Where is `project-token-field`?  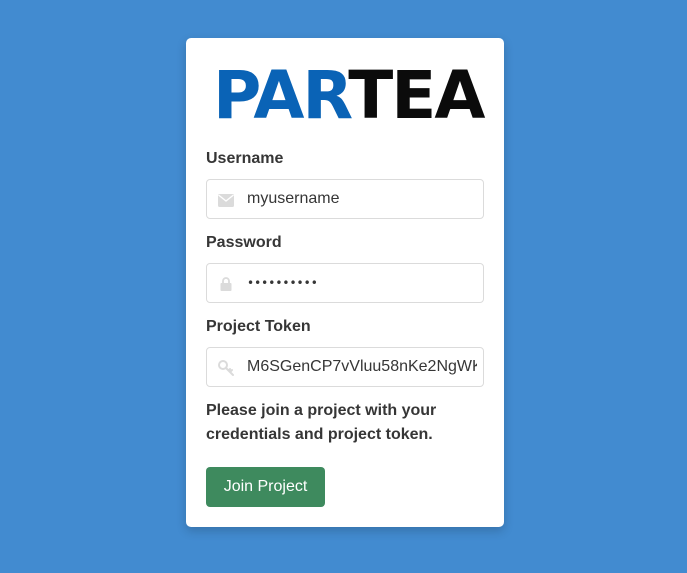 project-token-field is located at coordinates (345, 367).